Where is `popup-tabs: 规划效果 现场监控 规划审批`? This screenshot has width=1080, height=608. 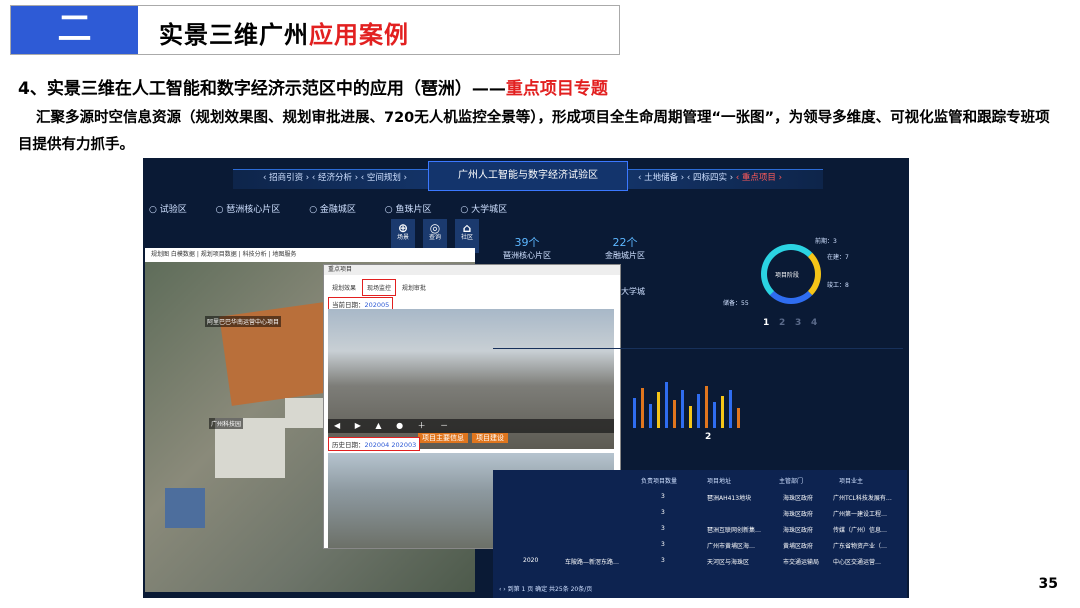 popup-tabs: 规划效果 现场监控 规划审批 is located at coordinates (379, 287).